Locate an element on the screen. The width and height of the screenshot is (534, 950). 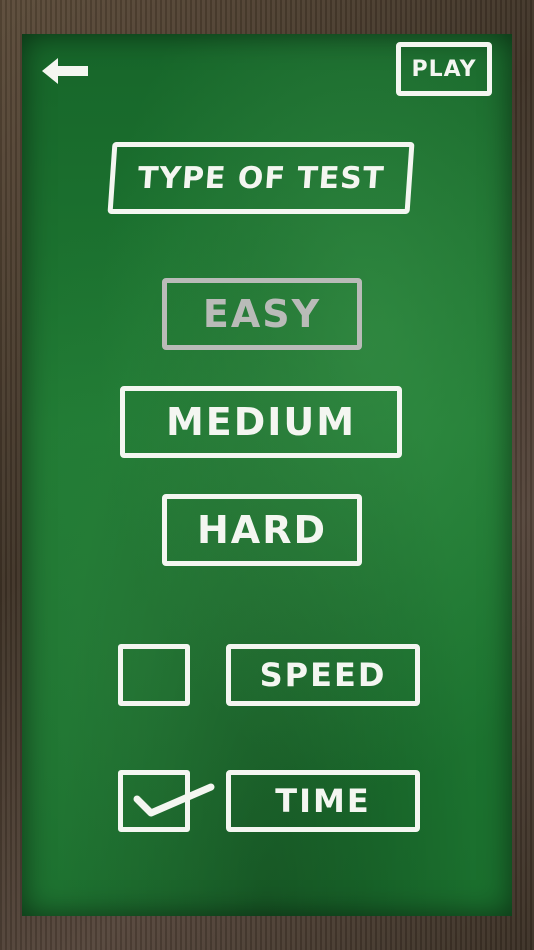
difficulty-medium-button: MEDIUM is located at coordinates (261, 422).